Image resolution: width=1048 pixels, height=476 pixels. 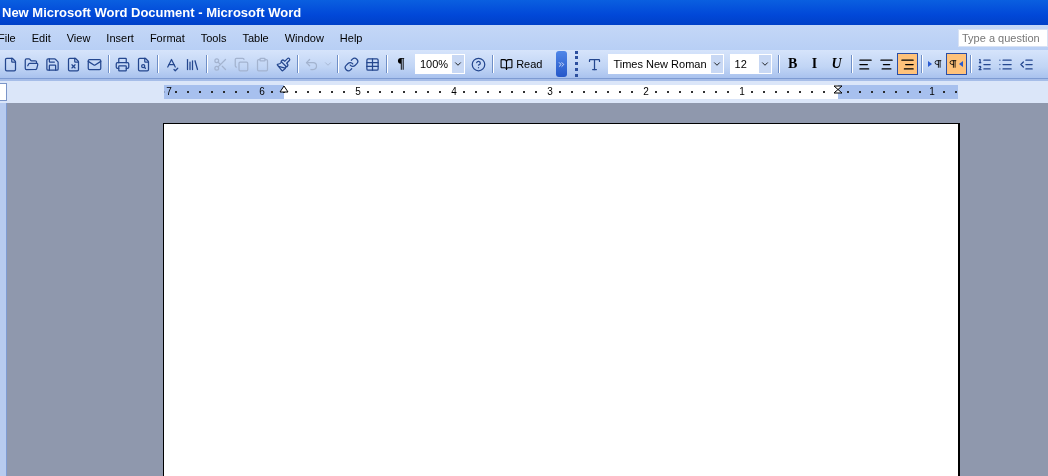 What do you see at coordinates (171, 64) in the screenshot?
I see `spell-check-icon` at bounding box center [171, 64].